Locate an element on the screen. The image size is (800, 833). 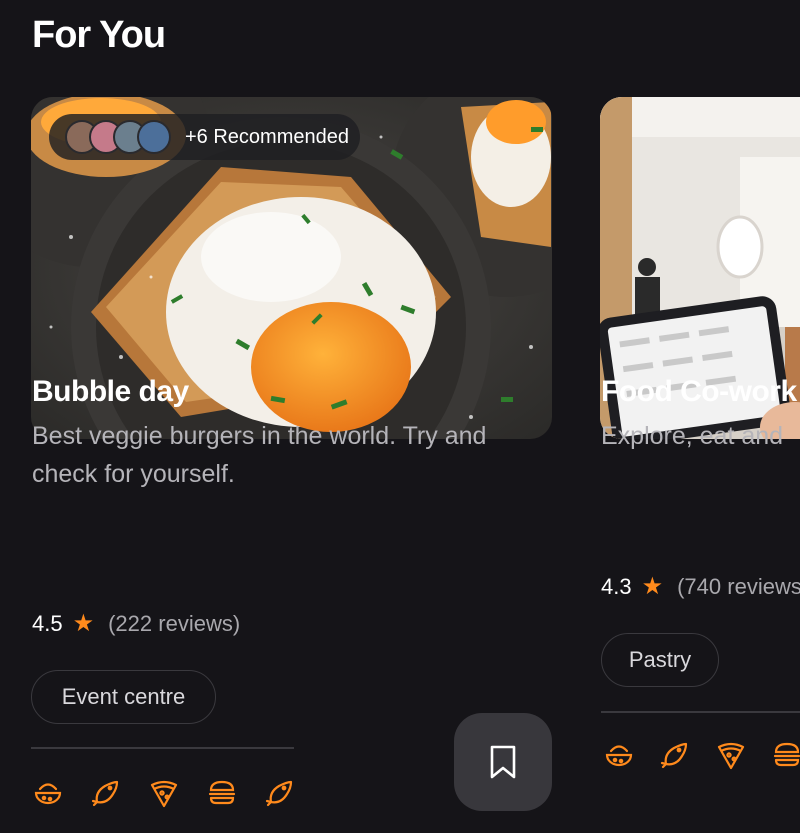
tag-chip: Event centre is located at coordinates (123, 697).